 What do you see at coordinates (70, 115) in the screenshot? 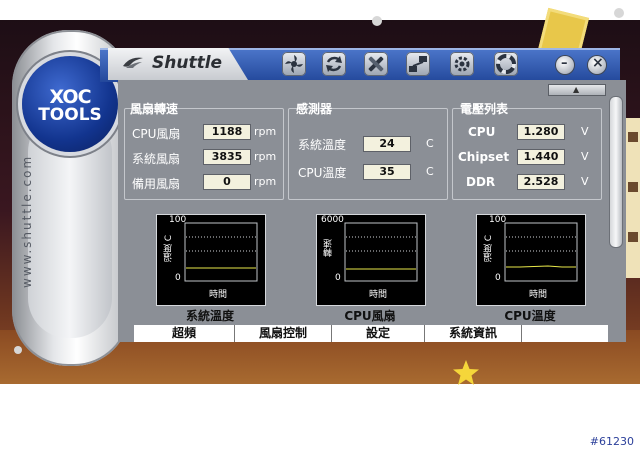
I see `logo-line2: TOOLS` at bounding box center [70, 115].